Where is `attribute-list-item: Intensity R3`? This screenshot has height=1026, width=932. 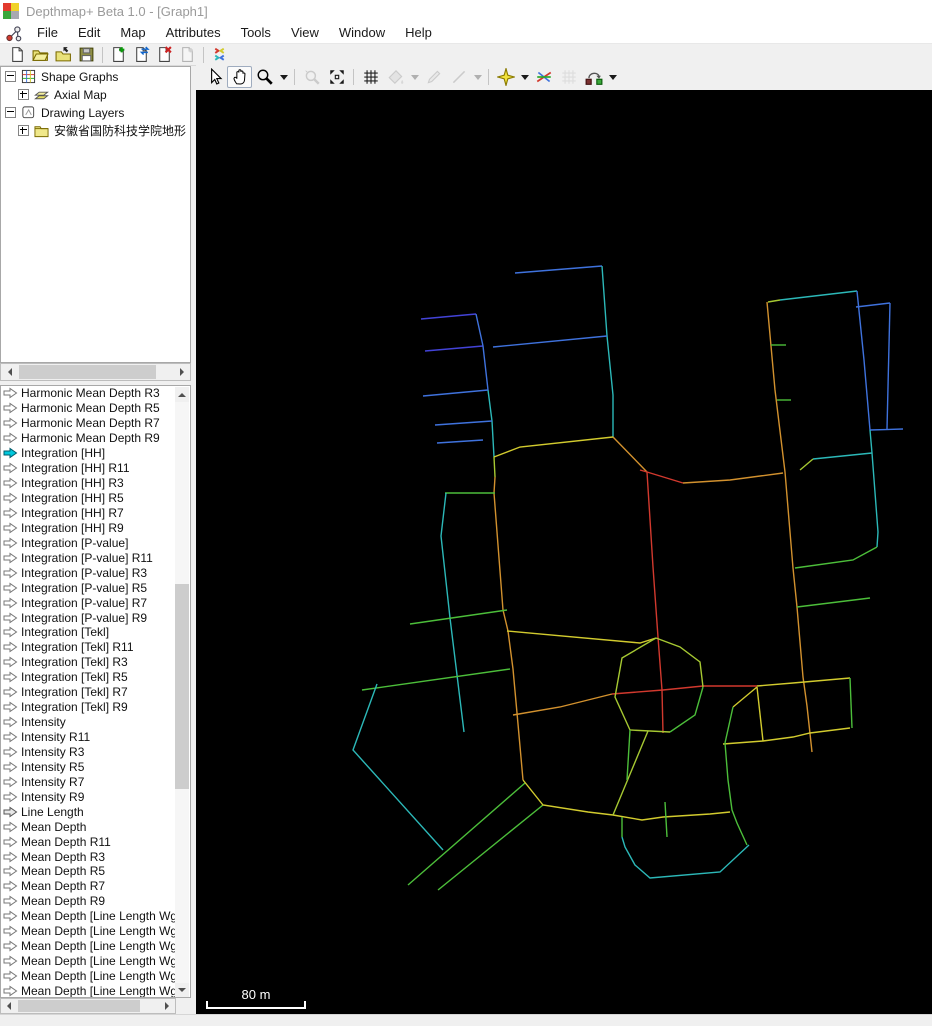 attribute-list-item: Intensity R3 is located at coordinates (88, 752).